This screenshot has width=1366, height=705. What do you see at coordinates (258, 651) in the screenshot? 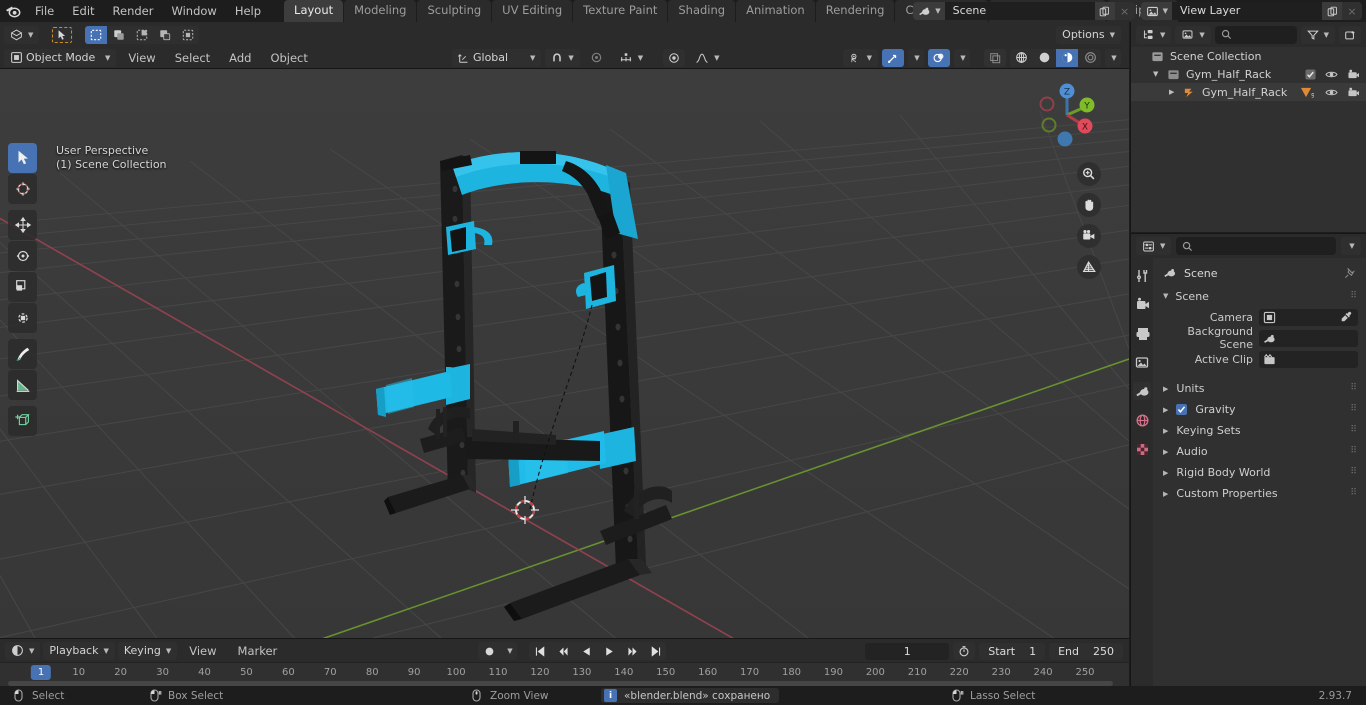
I see `timeline-menu-marker: Marker` at bounding box center [258, 651].